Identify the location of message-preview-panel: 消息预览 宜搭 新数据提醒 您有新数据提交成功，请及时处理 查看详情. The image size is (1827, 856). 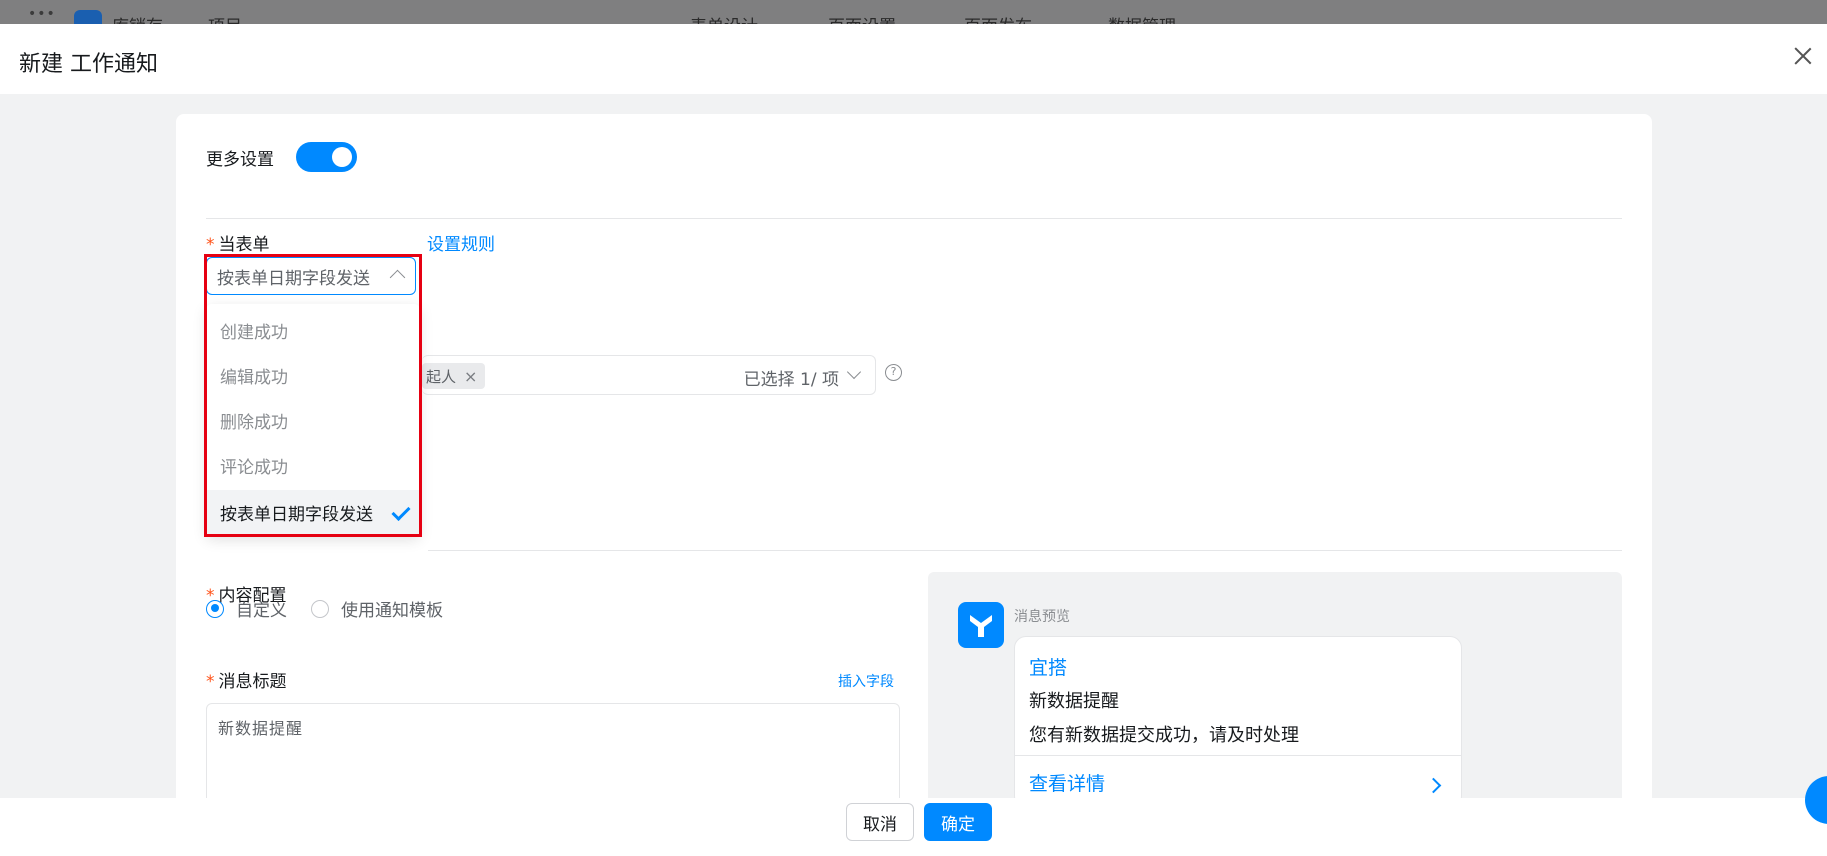
(1275, 703).